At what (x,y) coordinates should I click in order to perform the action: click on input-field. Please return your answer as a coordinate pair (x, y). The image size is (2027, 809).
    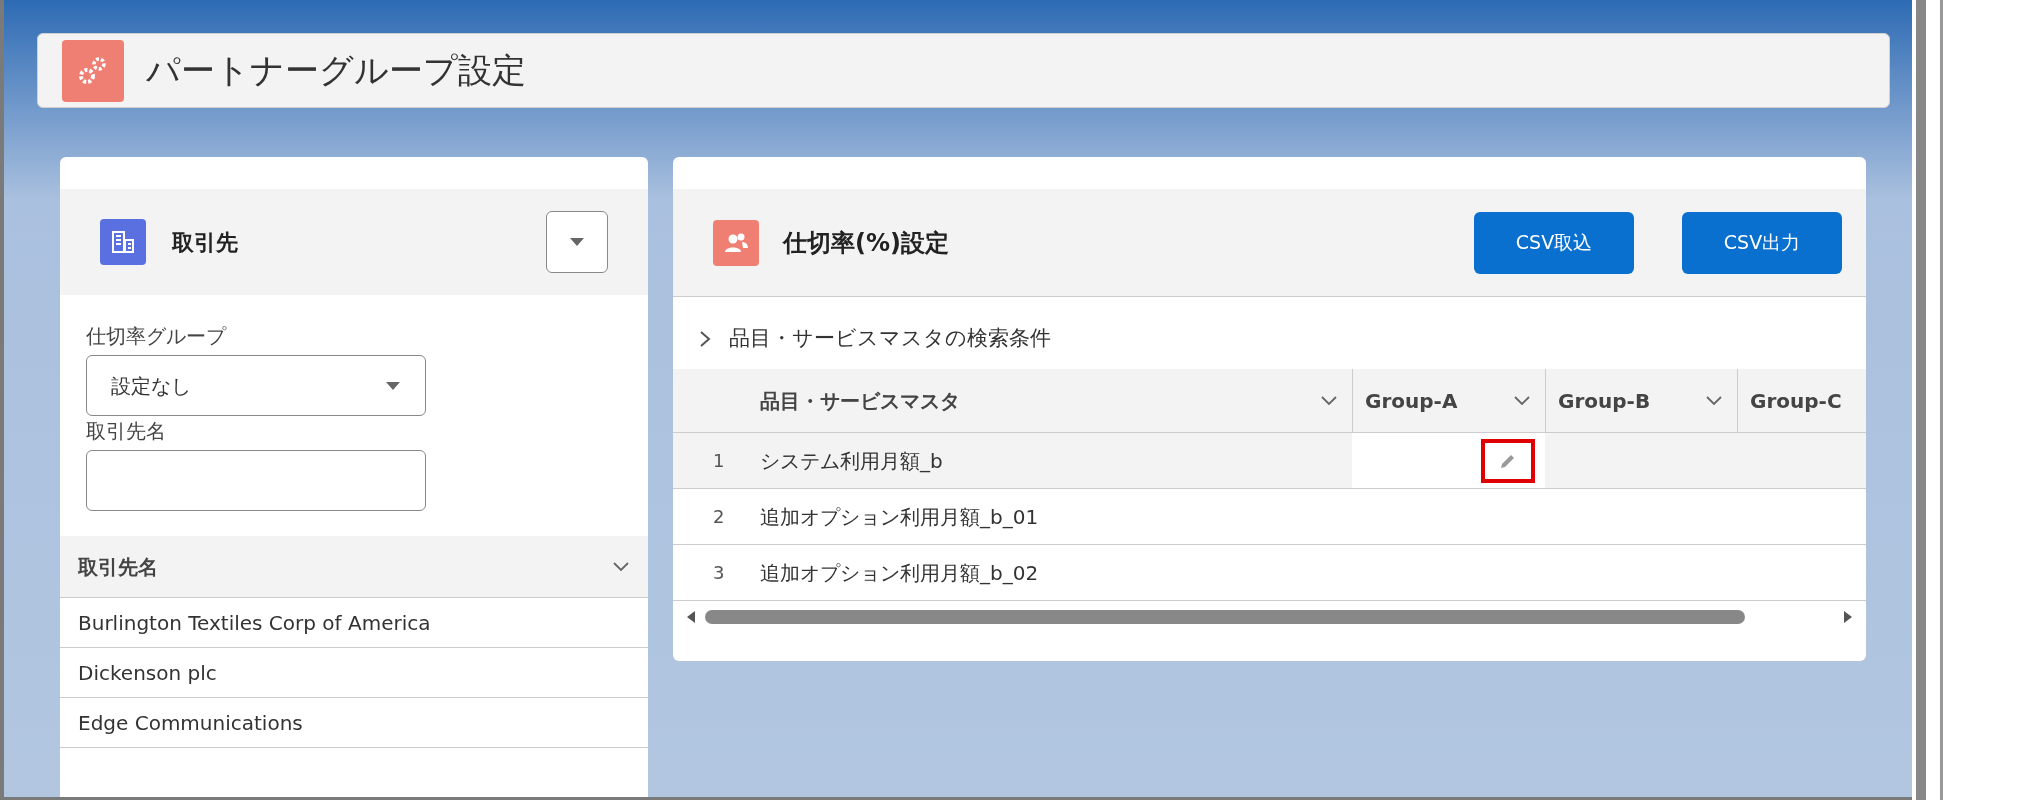
    Looking at the image, I should click on (256, 480).